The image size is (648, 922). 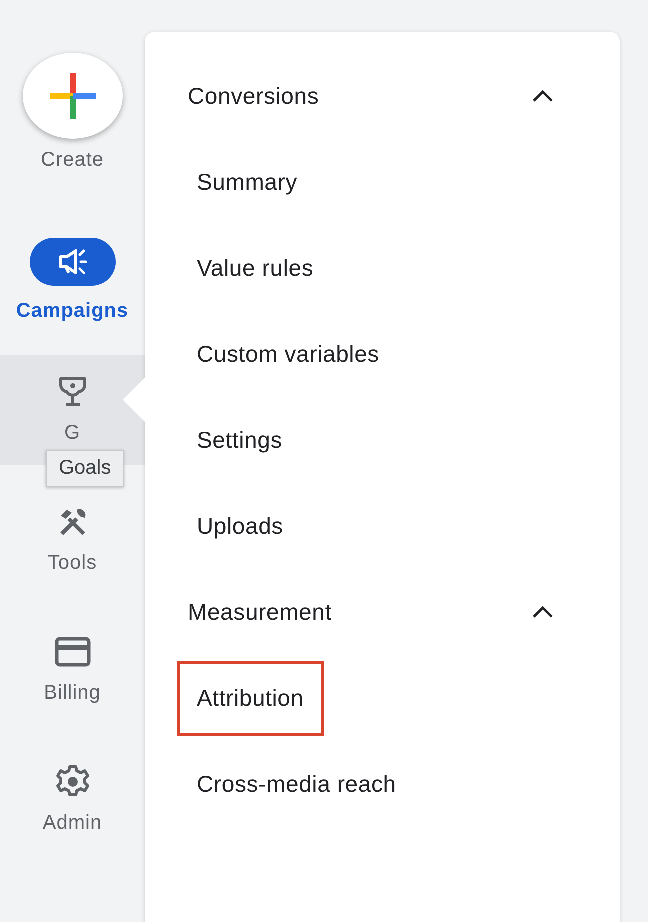 I want to click on menu-item: Cross-media reach, so click(x=296, y=784).